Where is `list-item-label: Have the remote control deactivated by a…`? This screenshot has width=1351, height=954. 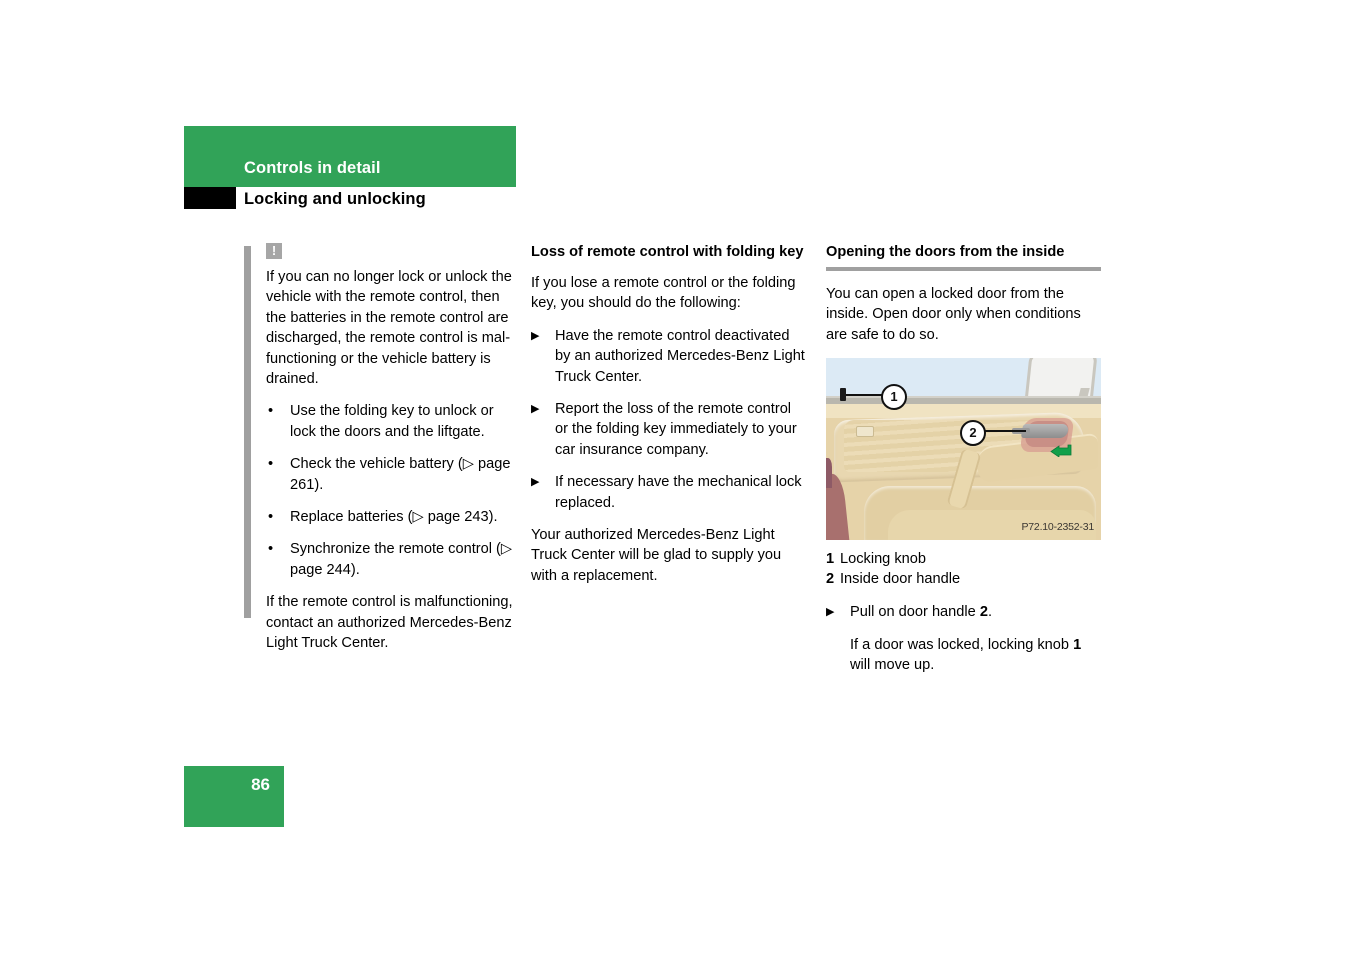
list-item-label: Have the remote control deactivated by a… is located at coordinates (680, 356).